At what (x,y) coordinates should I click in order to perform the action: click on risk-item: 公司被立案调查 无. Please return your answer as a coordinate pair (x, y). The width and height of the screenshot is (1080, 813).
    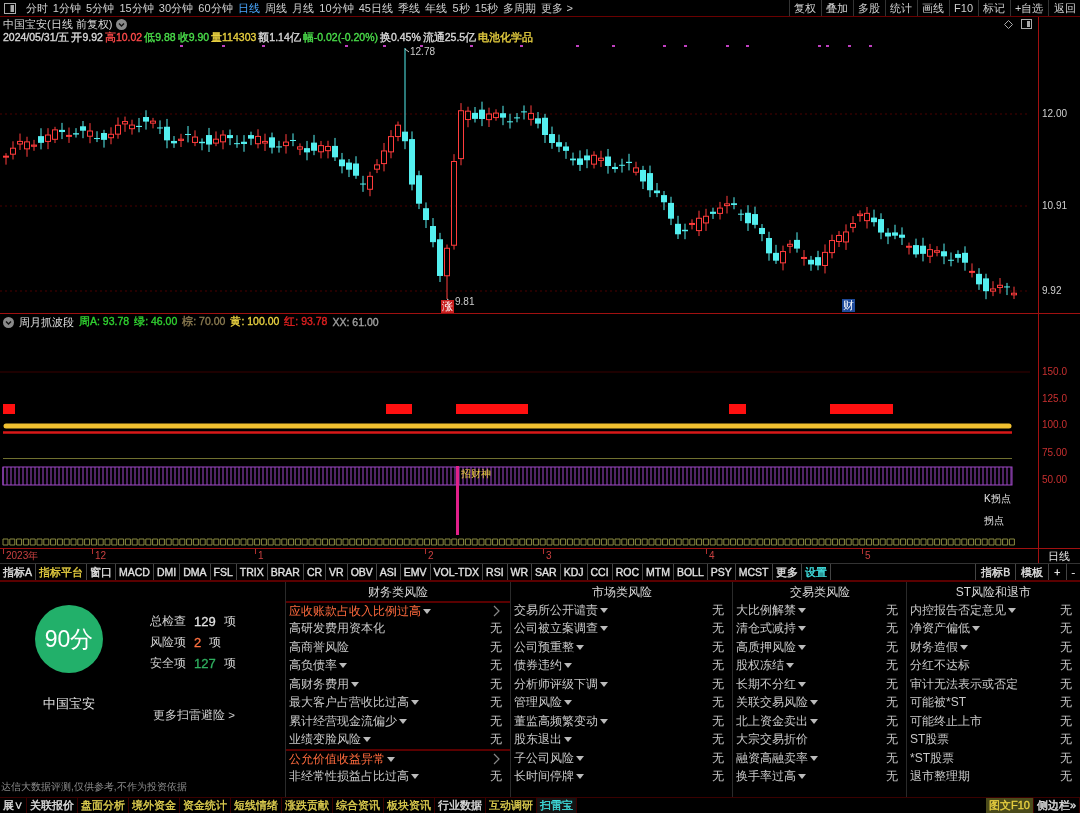
    Looking at the image, I should click on (621, 628).